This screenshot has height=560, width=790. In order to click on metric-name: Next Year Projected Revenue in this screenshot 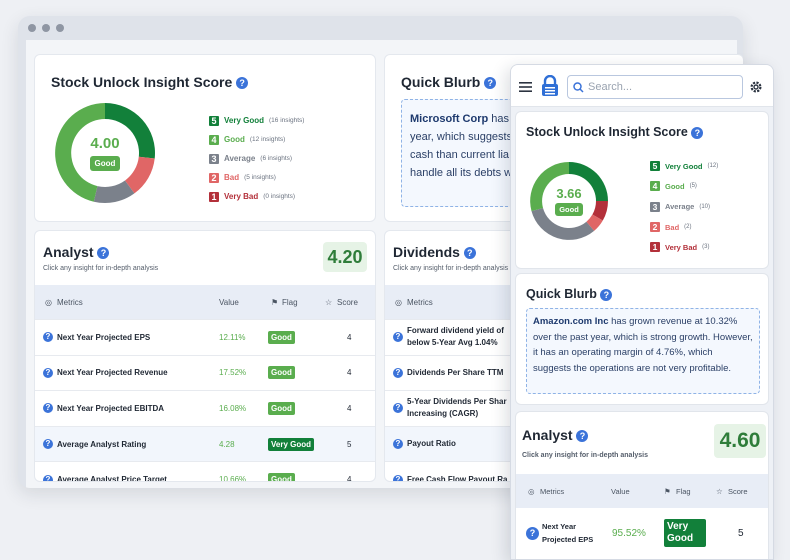, I will do `click(112, 373)`.